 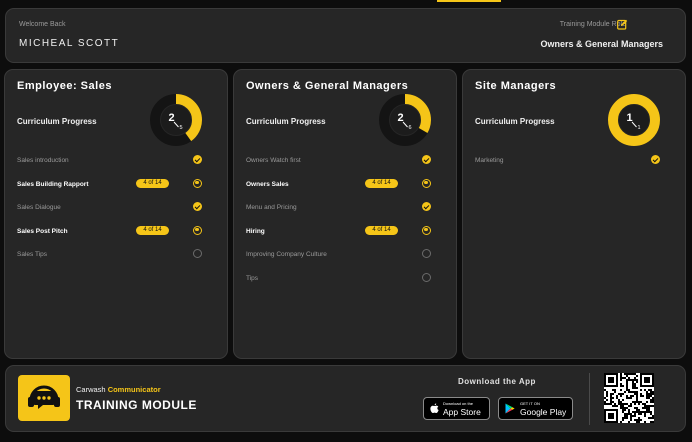 I want to click on lesson-label: Menu and Pricing, so click(x=271, y=207).